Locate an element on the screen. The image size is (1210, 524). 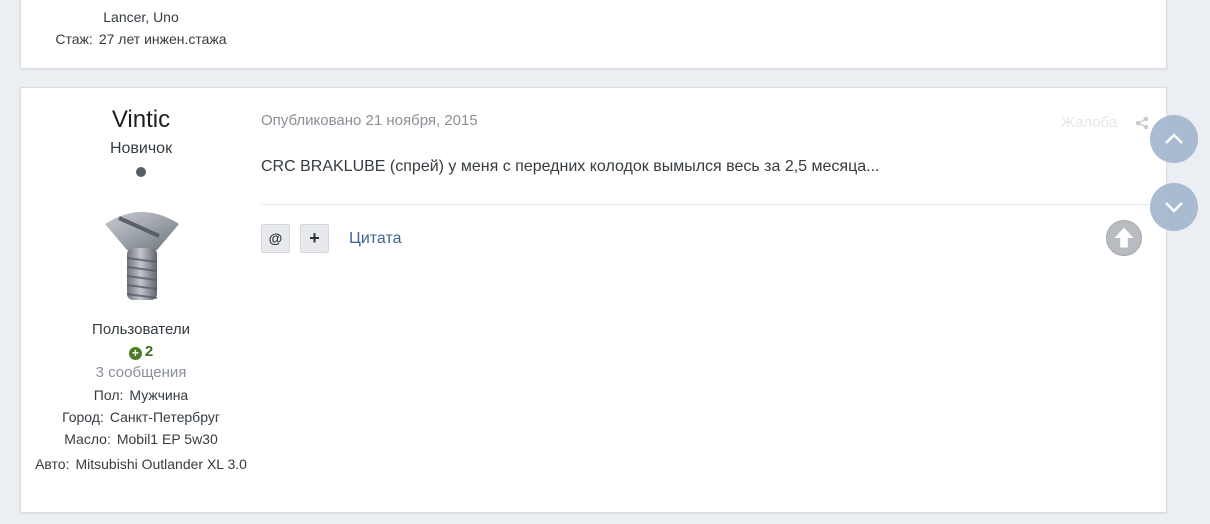
field-value: Mobil1 EP 5w30 is located at coordinates (167, 439).